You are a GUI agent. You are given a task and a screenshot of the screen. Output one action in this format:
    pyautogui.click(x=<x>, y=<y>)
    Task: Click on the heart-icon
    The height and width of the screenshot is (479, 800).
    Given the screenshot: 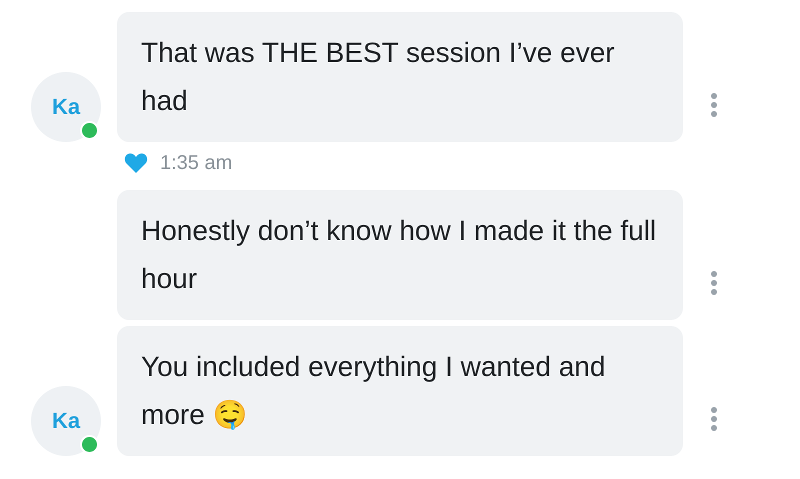 What is the action you would take?
    pyautogui.click(x=136, y=163)
    